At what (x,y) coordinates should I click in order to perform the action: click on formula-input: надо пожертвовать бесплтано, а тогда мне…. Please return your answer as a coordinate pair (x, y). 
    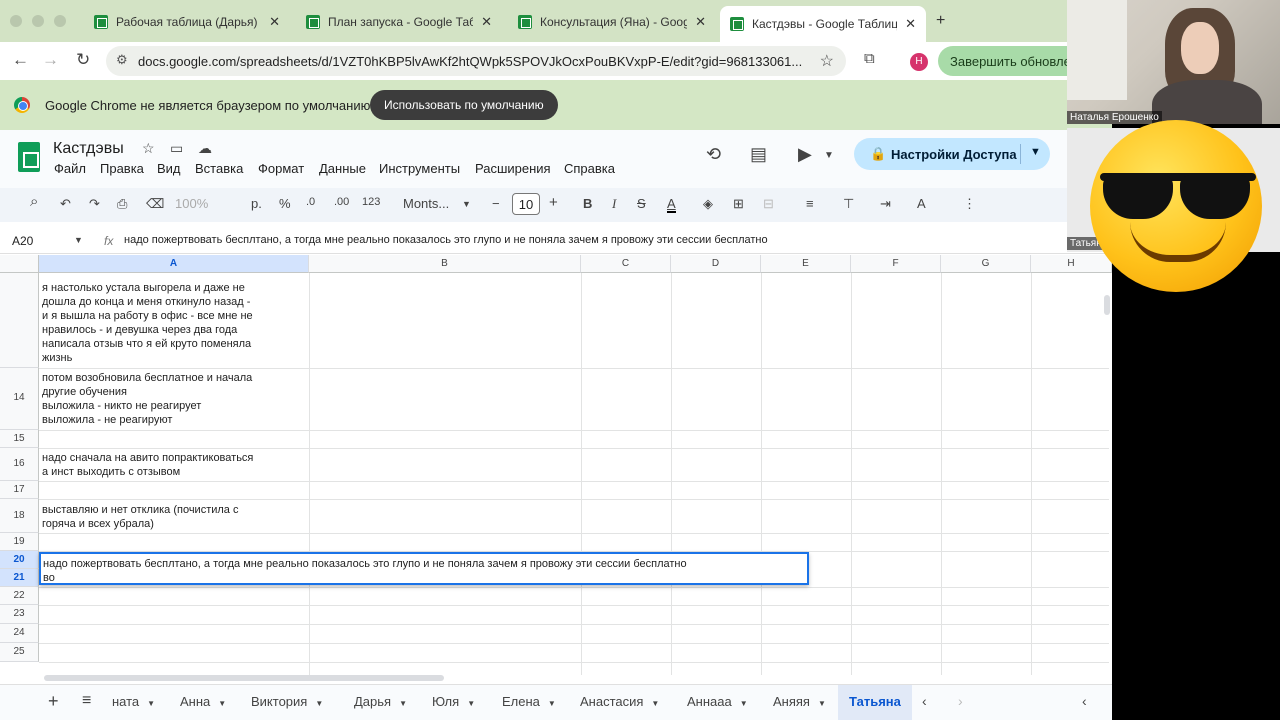
    Looking at the image, I should click on (446, 240).